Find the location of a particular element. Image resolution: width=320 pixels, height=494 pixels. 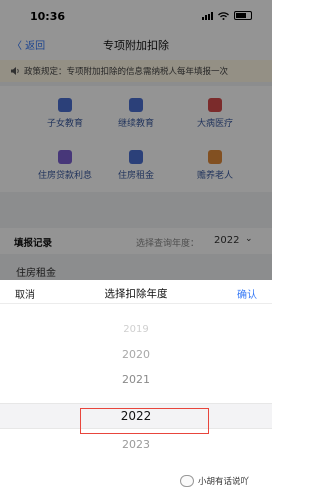

picker-header: 取消 选择扣除年度 确认 is located at coordinates (136, 292).